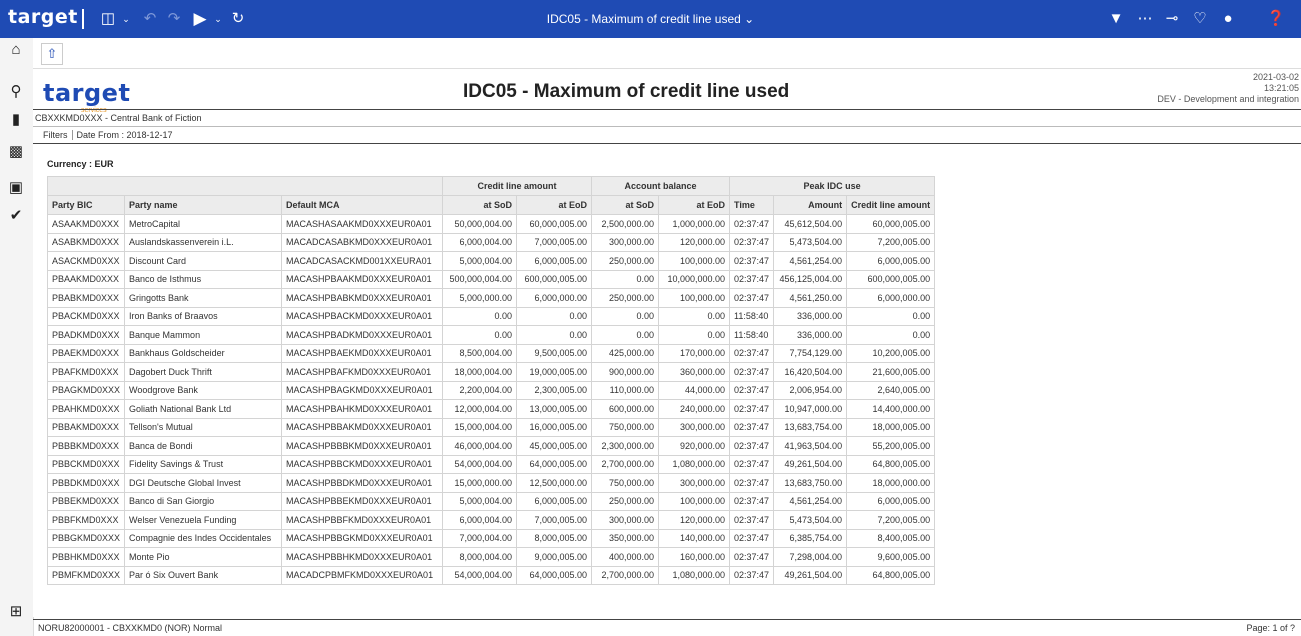 The width and height of the screenshot is (1301, 636). What do you see at coordinates (480, 390) in the screenshot?
I see `cell-credit-sod: 2,200,004.00` at bounding box center [480, 390].